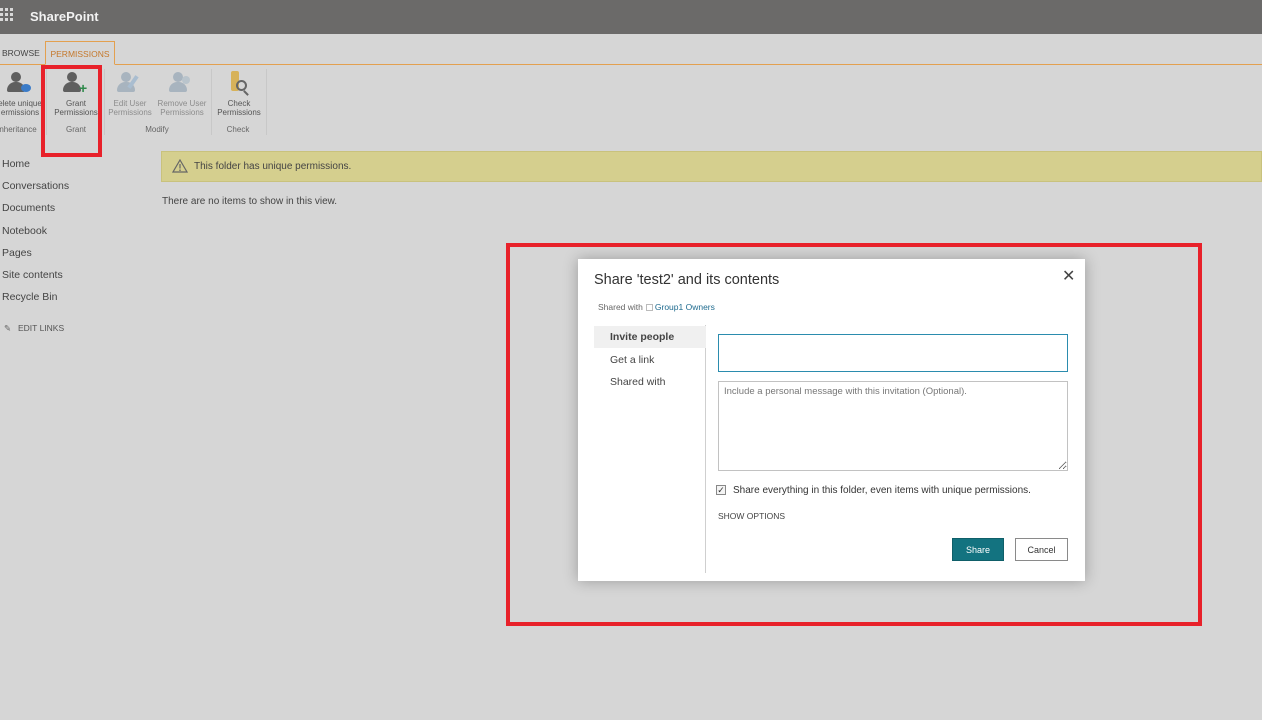 This screenshot has height=720, width=1262. I want to click on unique-permissions-warning: This folder has unique permissions., so click(711, 166).